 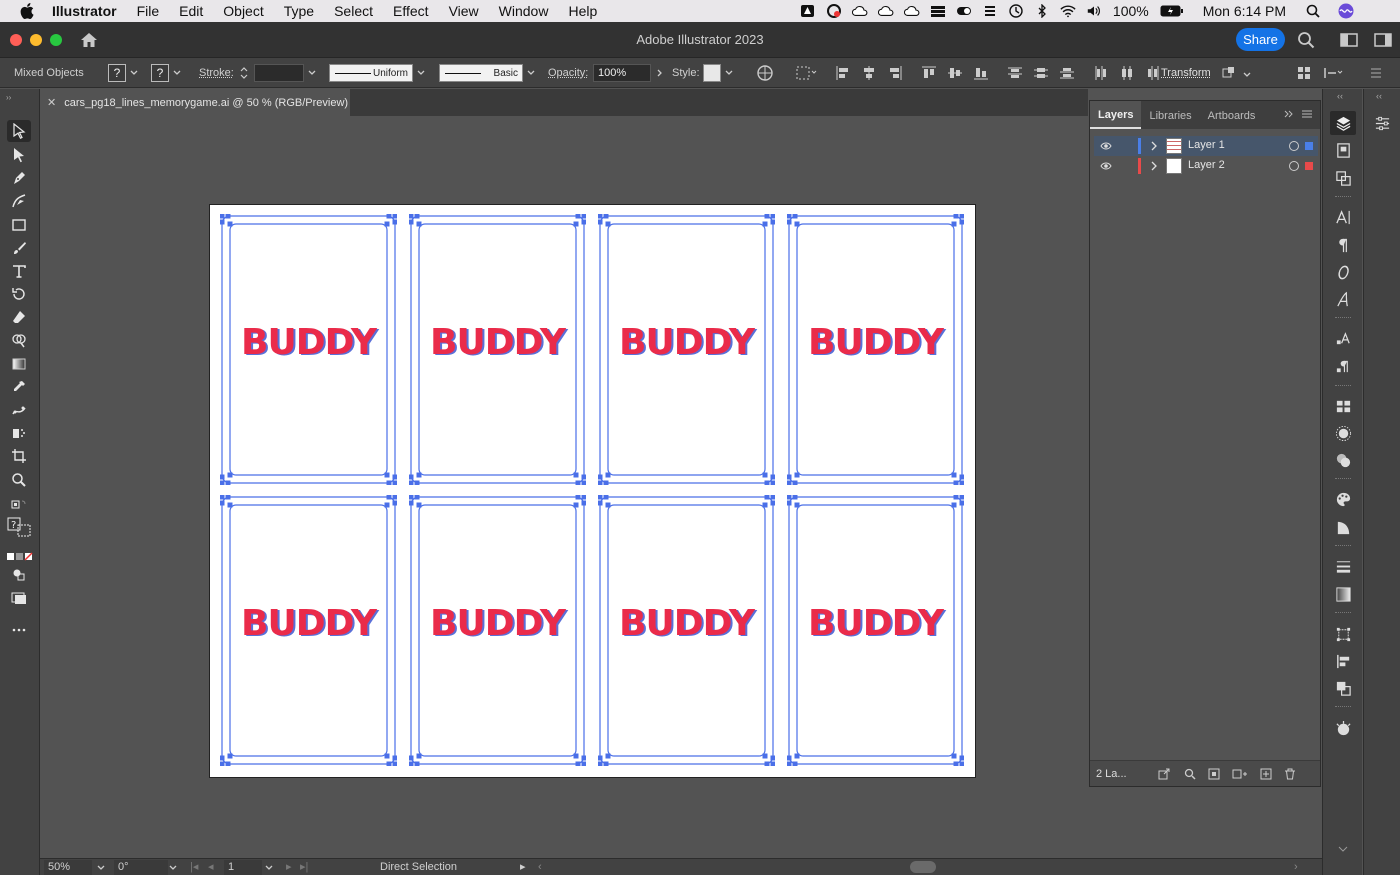 What do you see at coordinates (304, 867) in the screenshot?
I see `last-artboard-icon: ▸|` at bounding box center [304, 867].